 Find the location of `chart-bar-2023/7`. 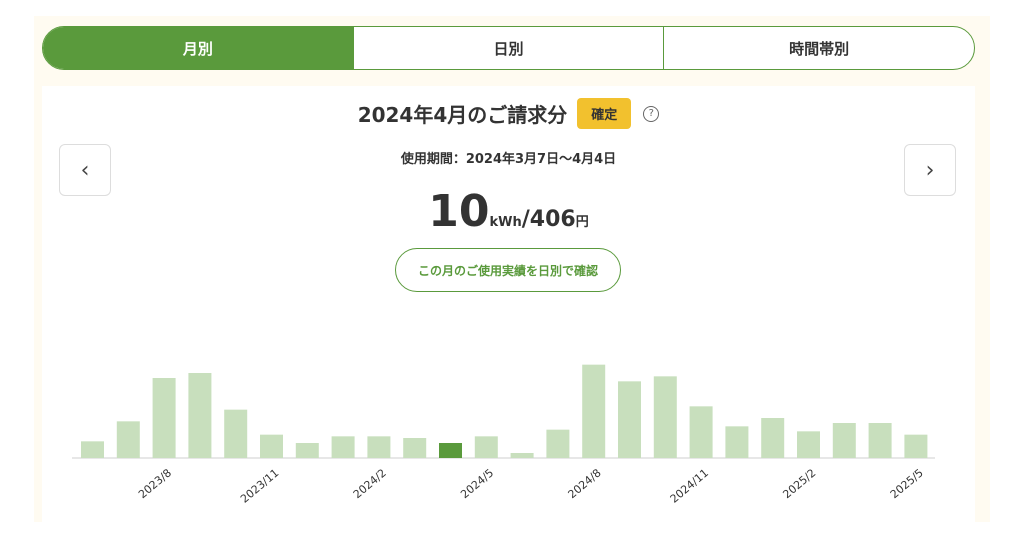

chart-bar-2023/7 is located at coordinates (128, 439).